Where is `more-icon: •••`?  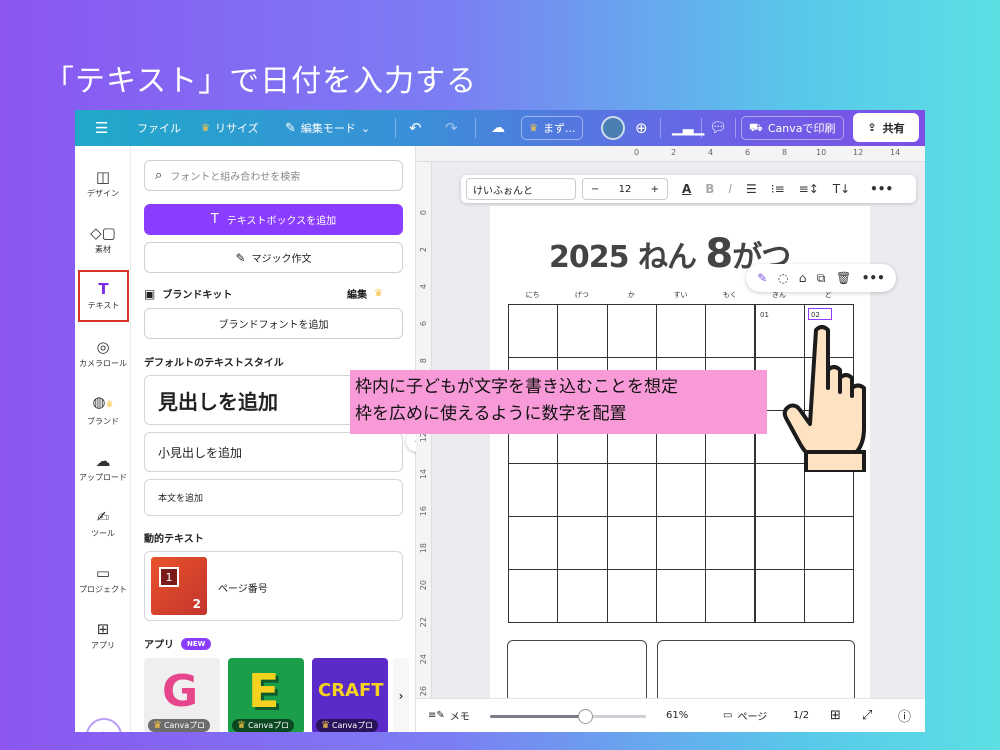
more-icon: ••• is located at coordinates (873, 278).